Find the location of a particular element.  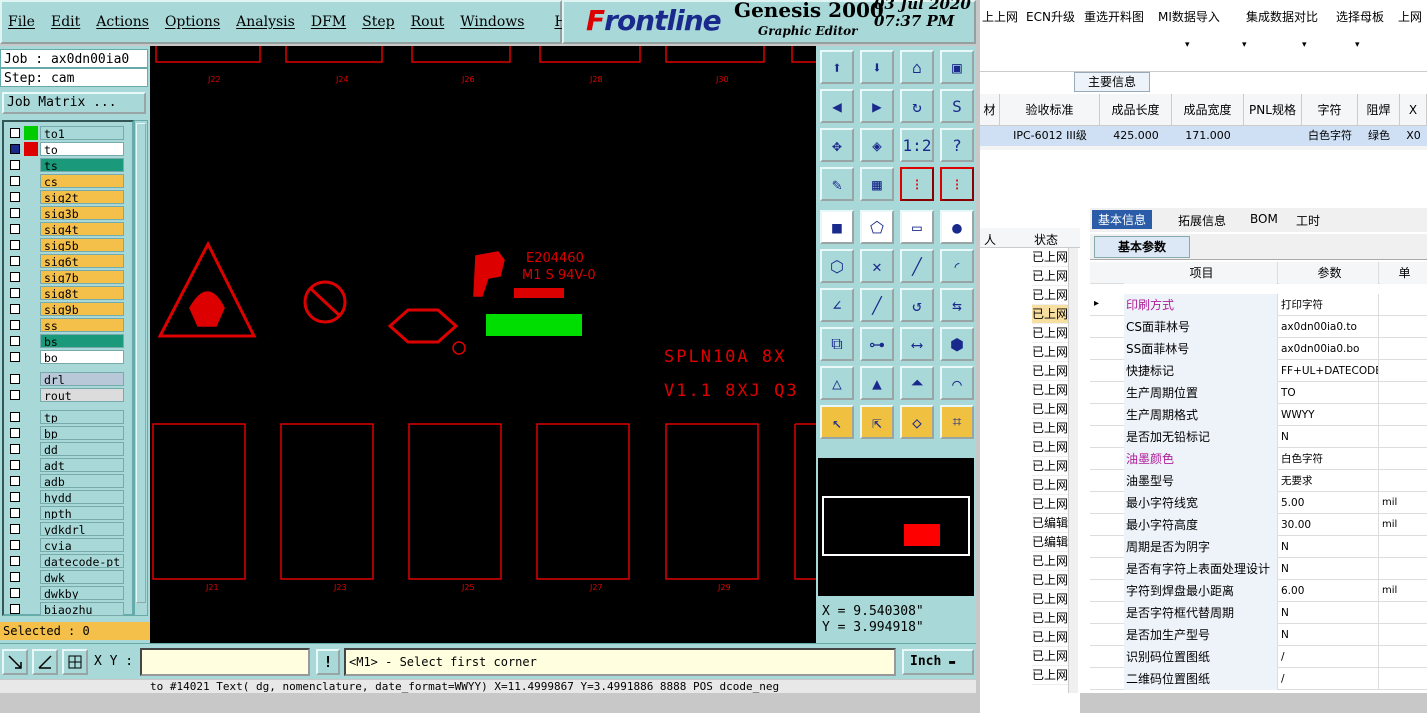

menu-actions: Actions is located at coordinates (122, 22).